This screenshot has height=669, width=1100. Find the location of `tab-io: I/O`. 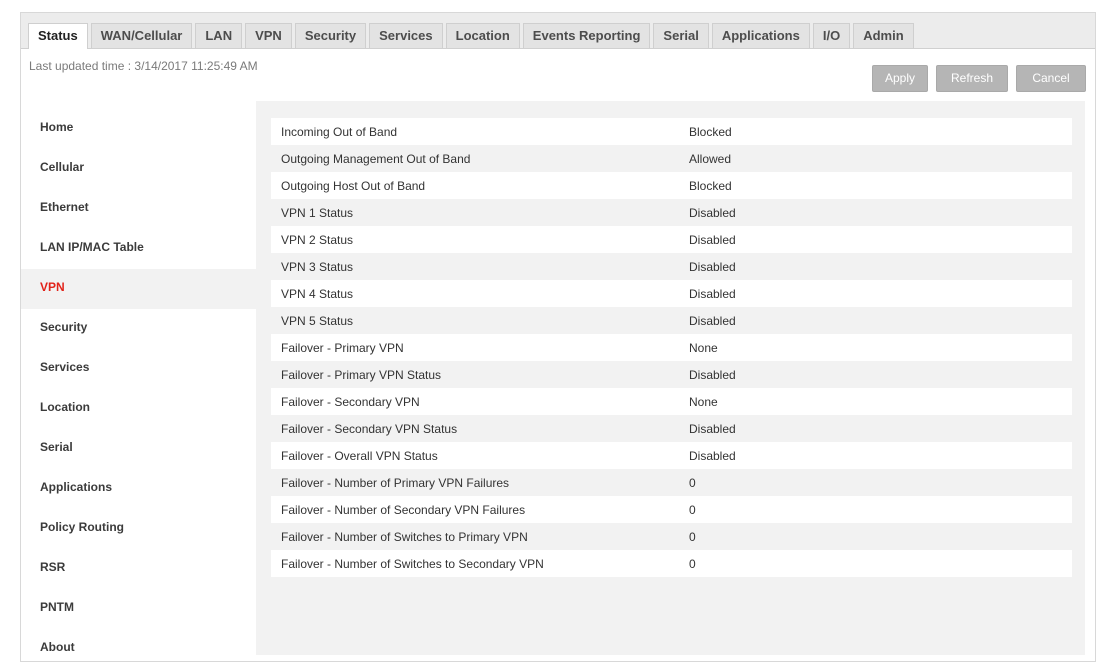

tab-io: I/O is located at coordinates (831, 35).